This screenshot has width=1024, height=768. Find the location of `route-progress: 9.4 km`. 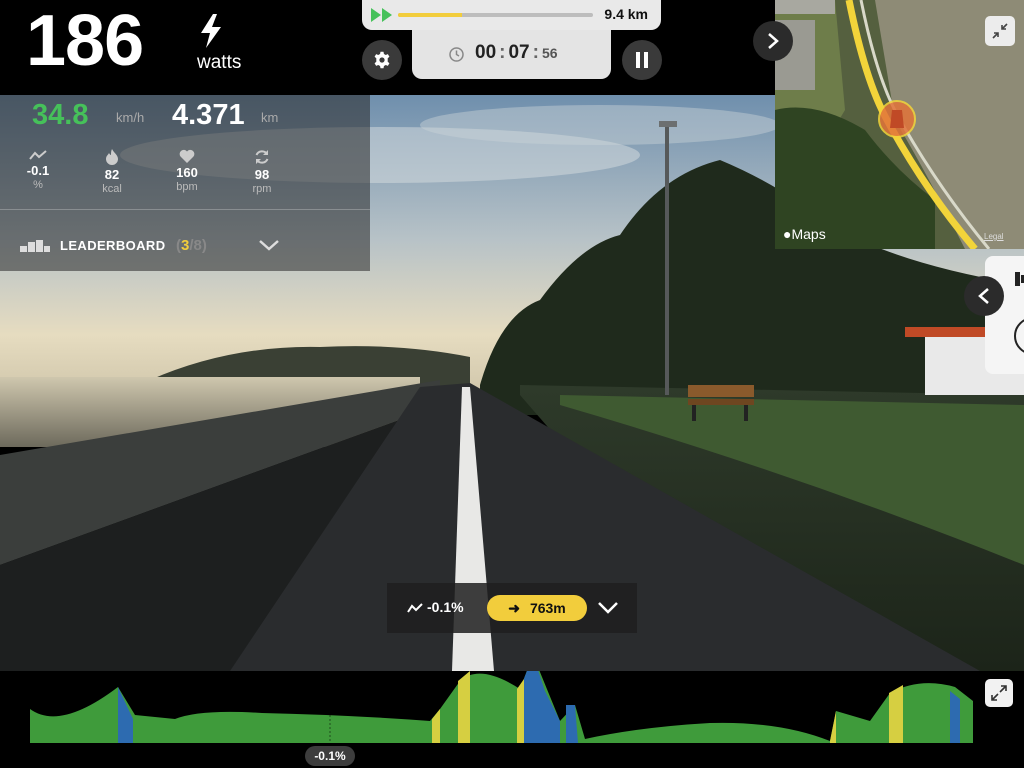

route-progress: 9.4 km is located at coordinates (511, 15).